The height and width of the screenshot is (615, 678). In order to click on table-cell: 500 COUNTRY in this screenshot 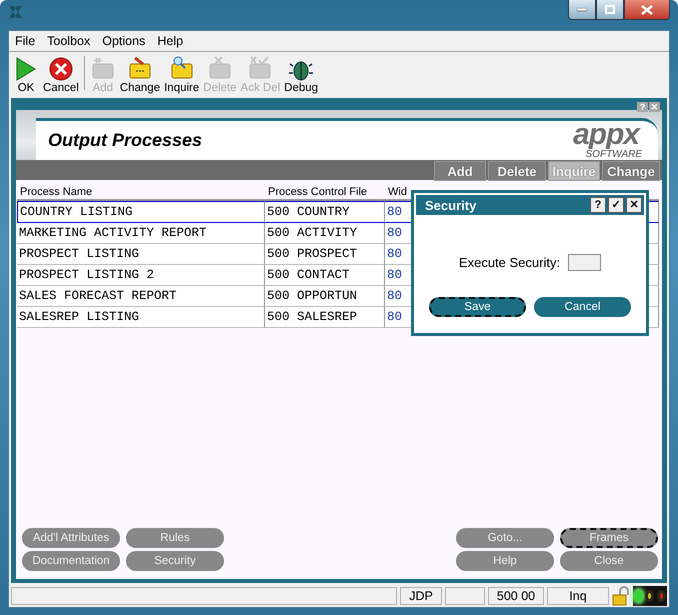, I will do `click(325, 212)`.